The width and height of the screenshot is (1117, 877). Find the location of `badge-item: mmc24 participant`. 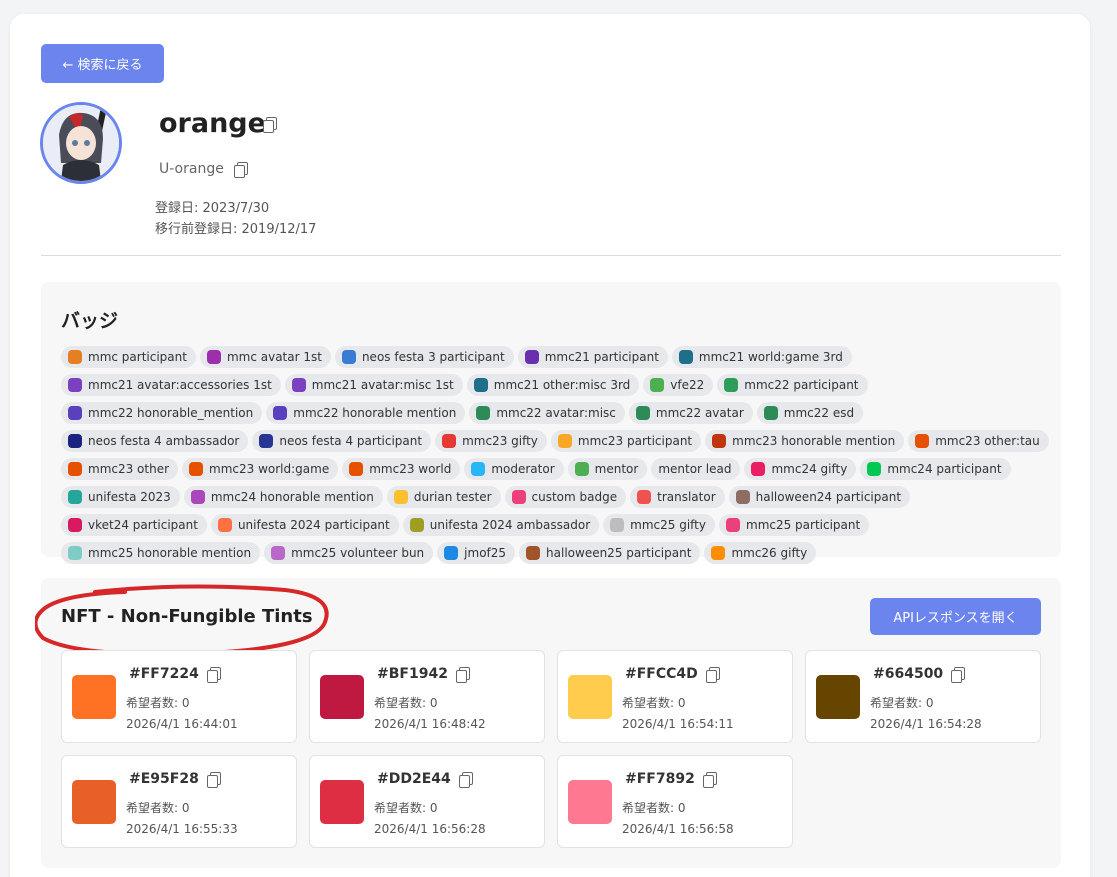

badge-item: mmc24 participant is located at coordinates (935, 469).